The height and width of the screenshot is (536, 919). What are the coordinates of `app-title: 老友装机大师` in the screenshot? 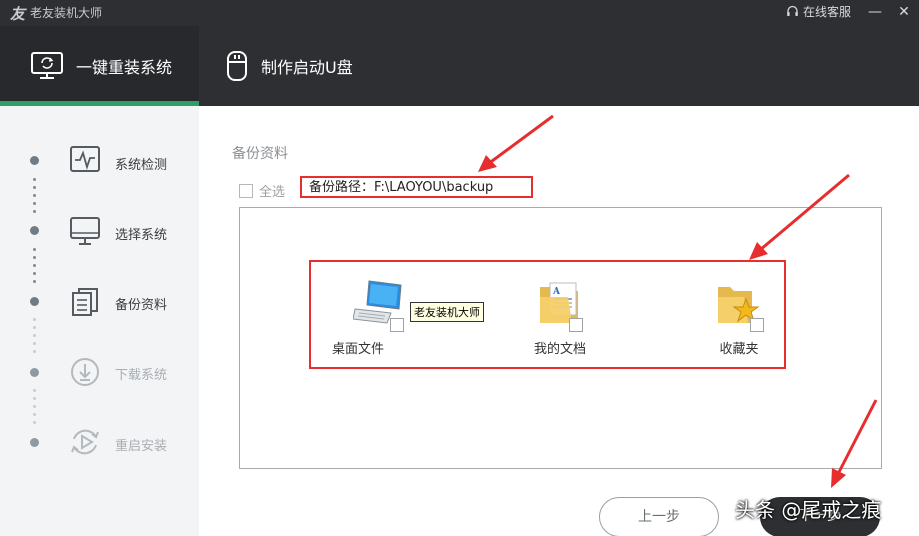 It's located at (66, 13).